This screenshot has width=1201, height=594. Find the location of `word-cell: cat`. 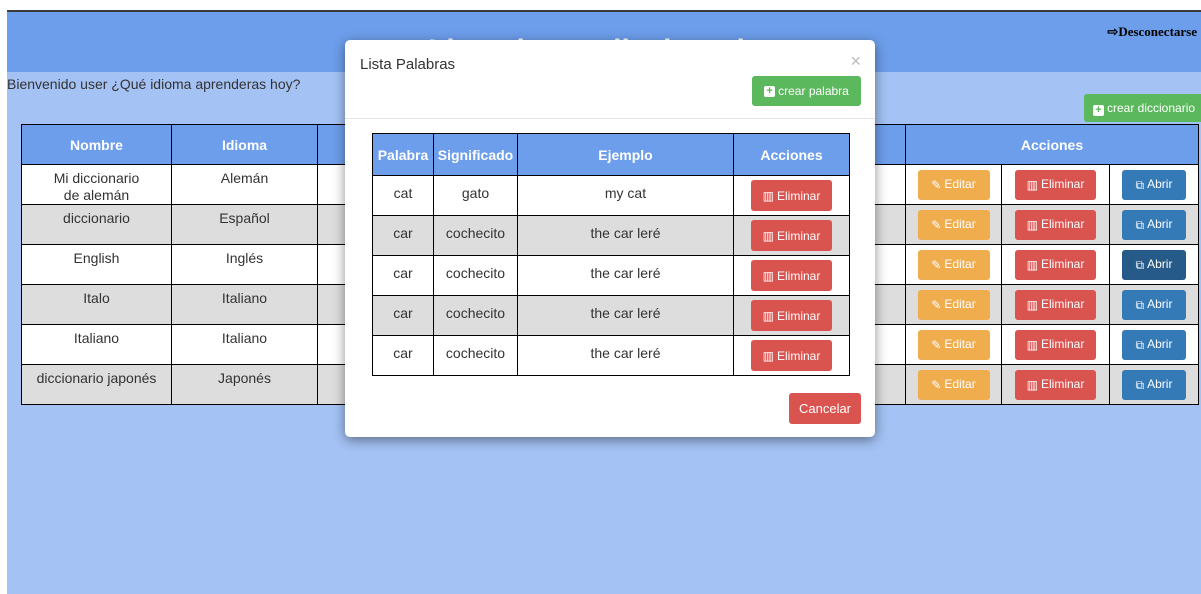

word-cell: cat is located at coordinates (403, 195).